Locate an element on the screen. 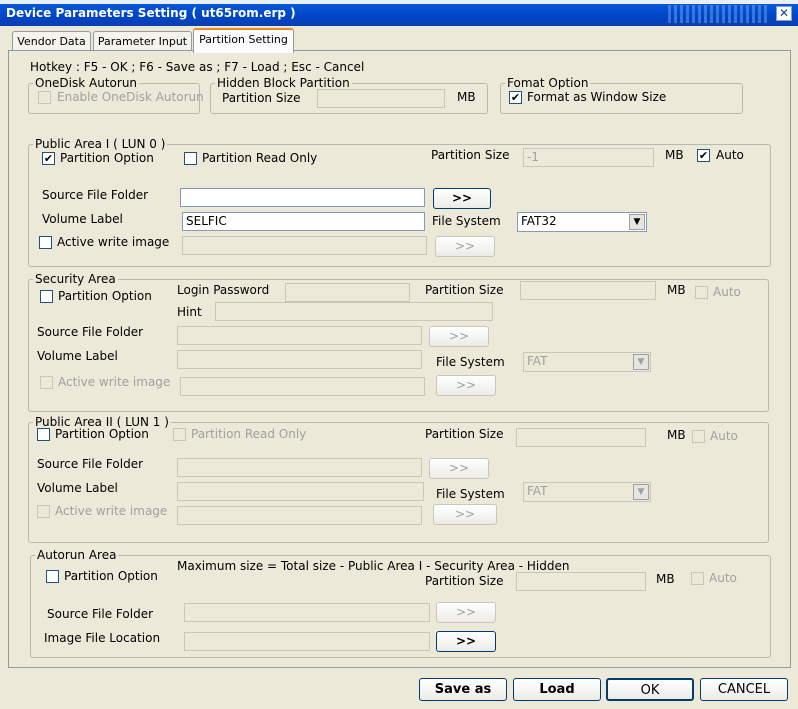 This screenshot has width=798, height=709. autorun-size-input is located at coordinates (581, 581).